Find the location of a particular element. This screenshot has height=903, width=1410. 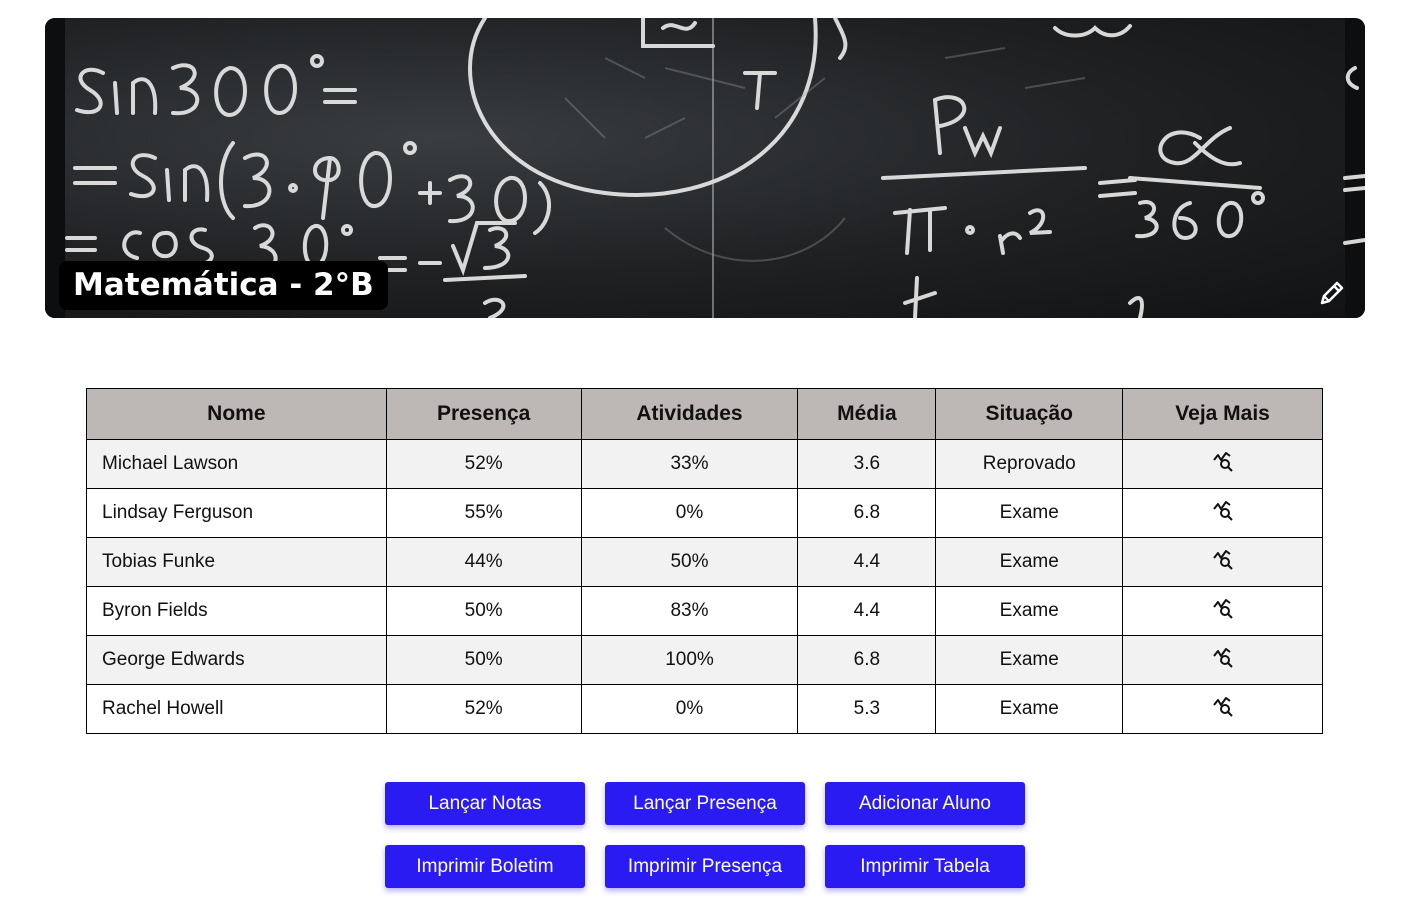

header-media: Média is located at coordinates (867, 414).